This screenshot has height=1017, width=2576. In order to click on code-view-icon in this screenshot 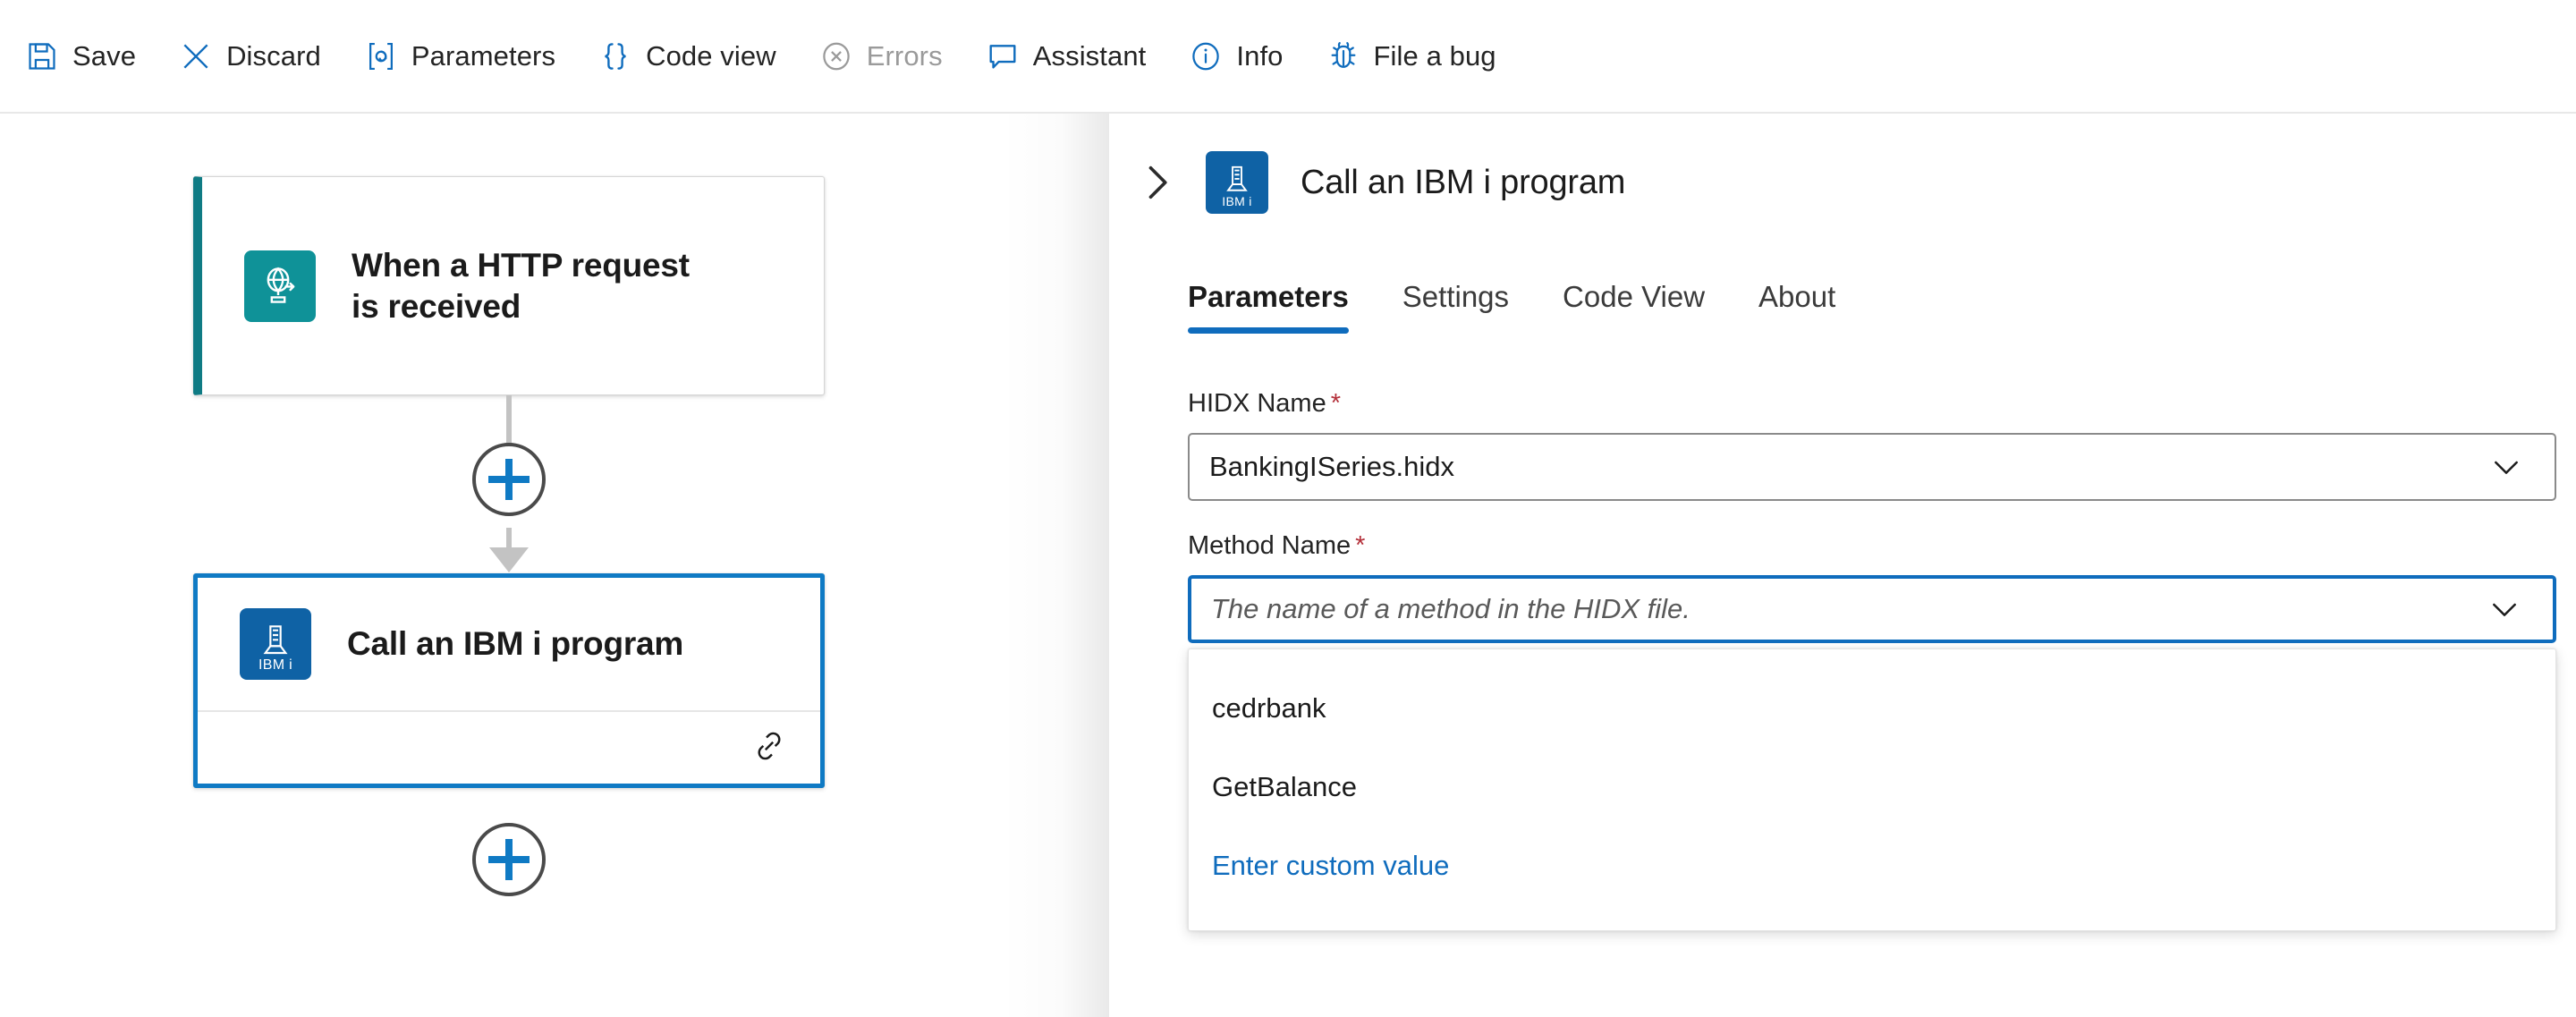, I will do `click(615, 56)`.